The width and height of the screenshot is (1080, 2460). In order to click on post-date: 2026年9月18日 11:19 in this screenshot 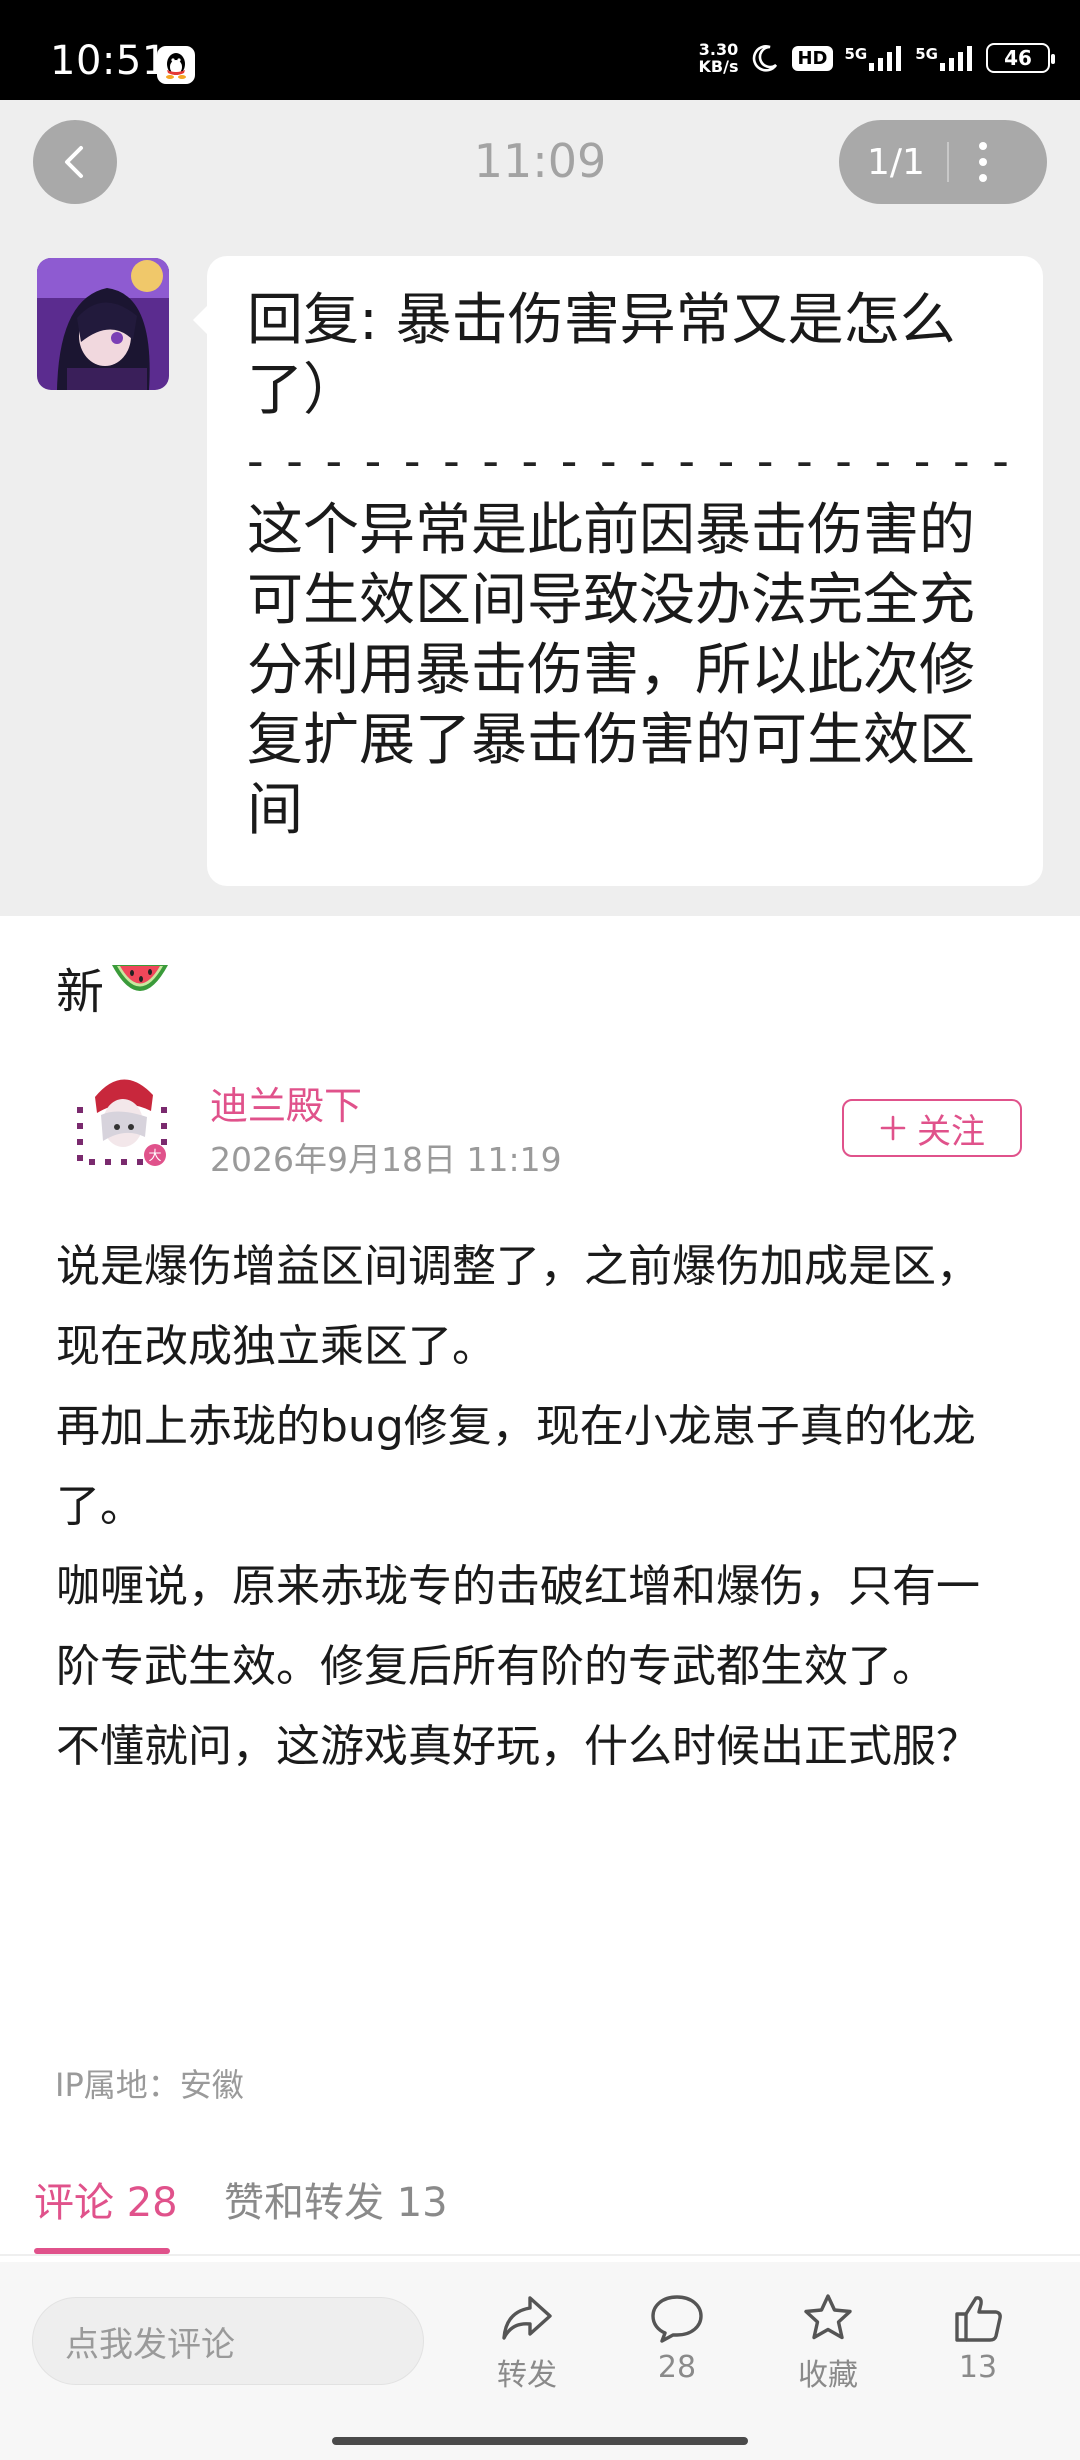, I will do `click(386, 1159)`.